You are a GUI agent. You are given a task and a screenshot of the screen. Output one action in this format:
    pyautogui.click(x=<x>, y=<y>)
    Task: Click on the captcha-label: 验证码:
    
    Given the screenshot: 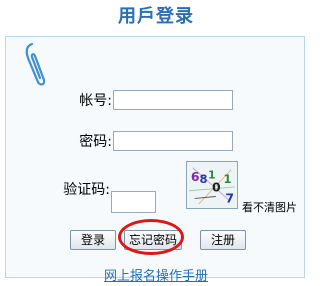 What is the action you would take?
    pyautogui.click(x=86, y=190)
    